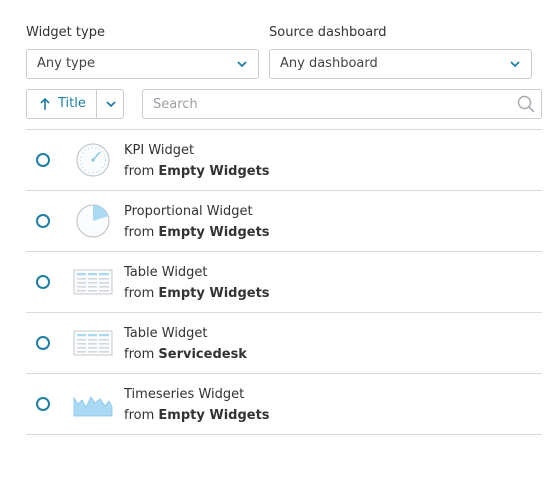  What do you see at coordinates (284, 404) in the screenshot?
I see `list-item: Timeseries Widget from Empty Widgets` at bounding box center [284, 404].